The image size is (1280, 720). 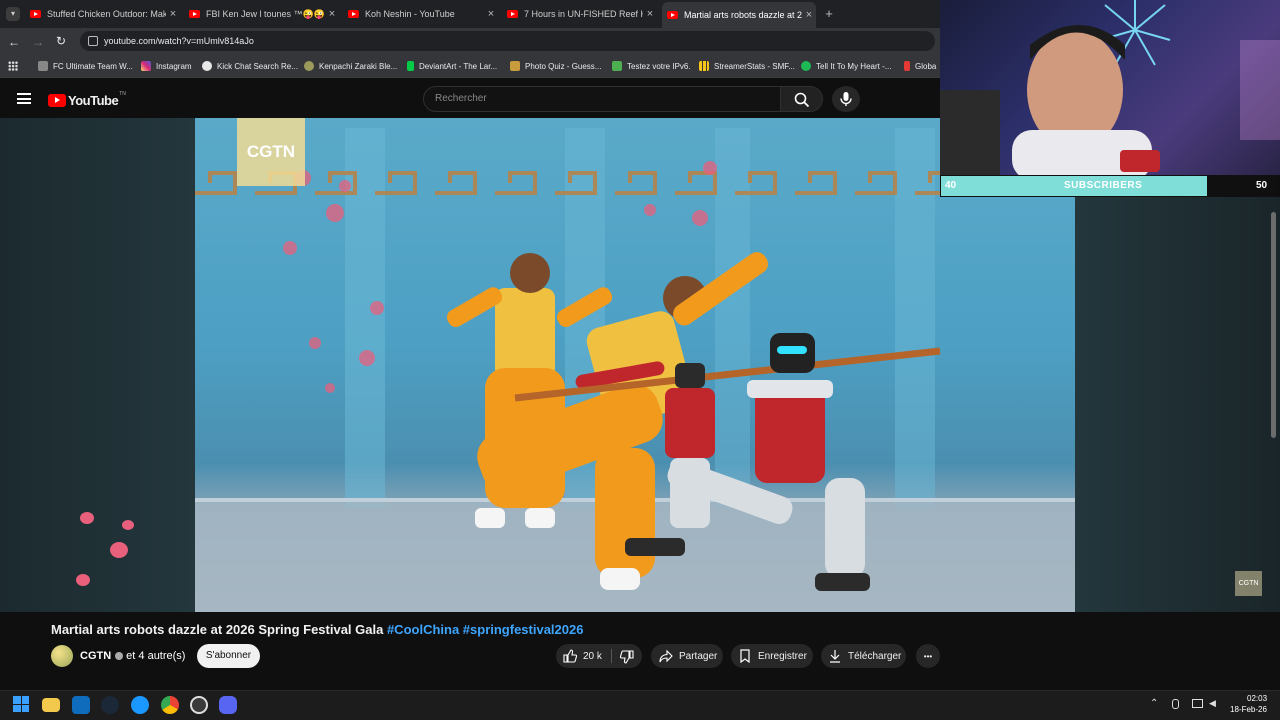 What do you see at coordinates (179, 41) in the screenshot?
I see `url-text: youtube.com/watch?v=mUmlv814aJo` at bounding box center [179, 41].